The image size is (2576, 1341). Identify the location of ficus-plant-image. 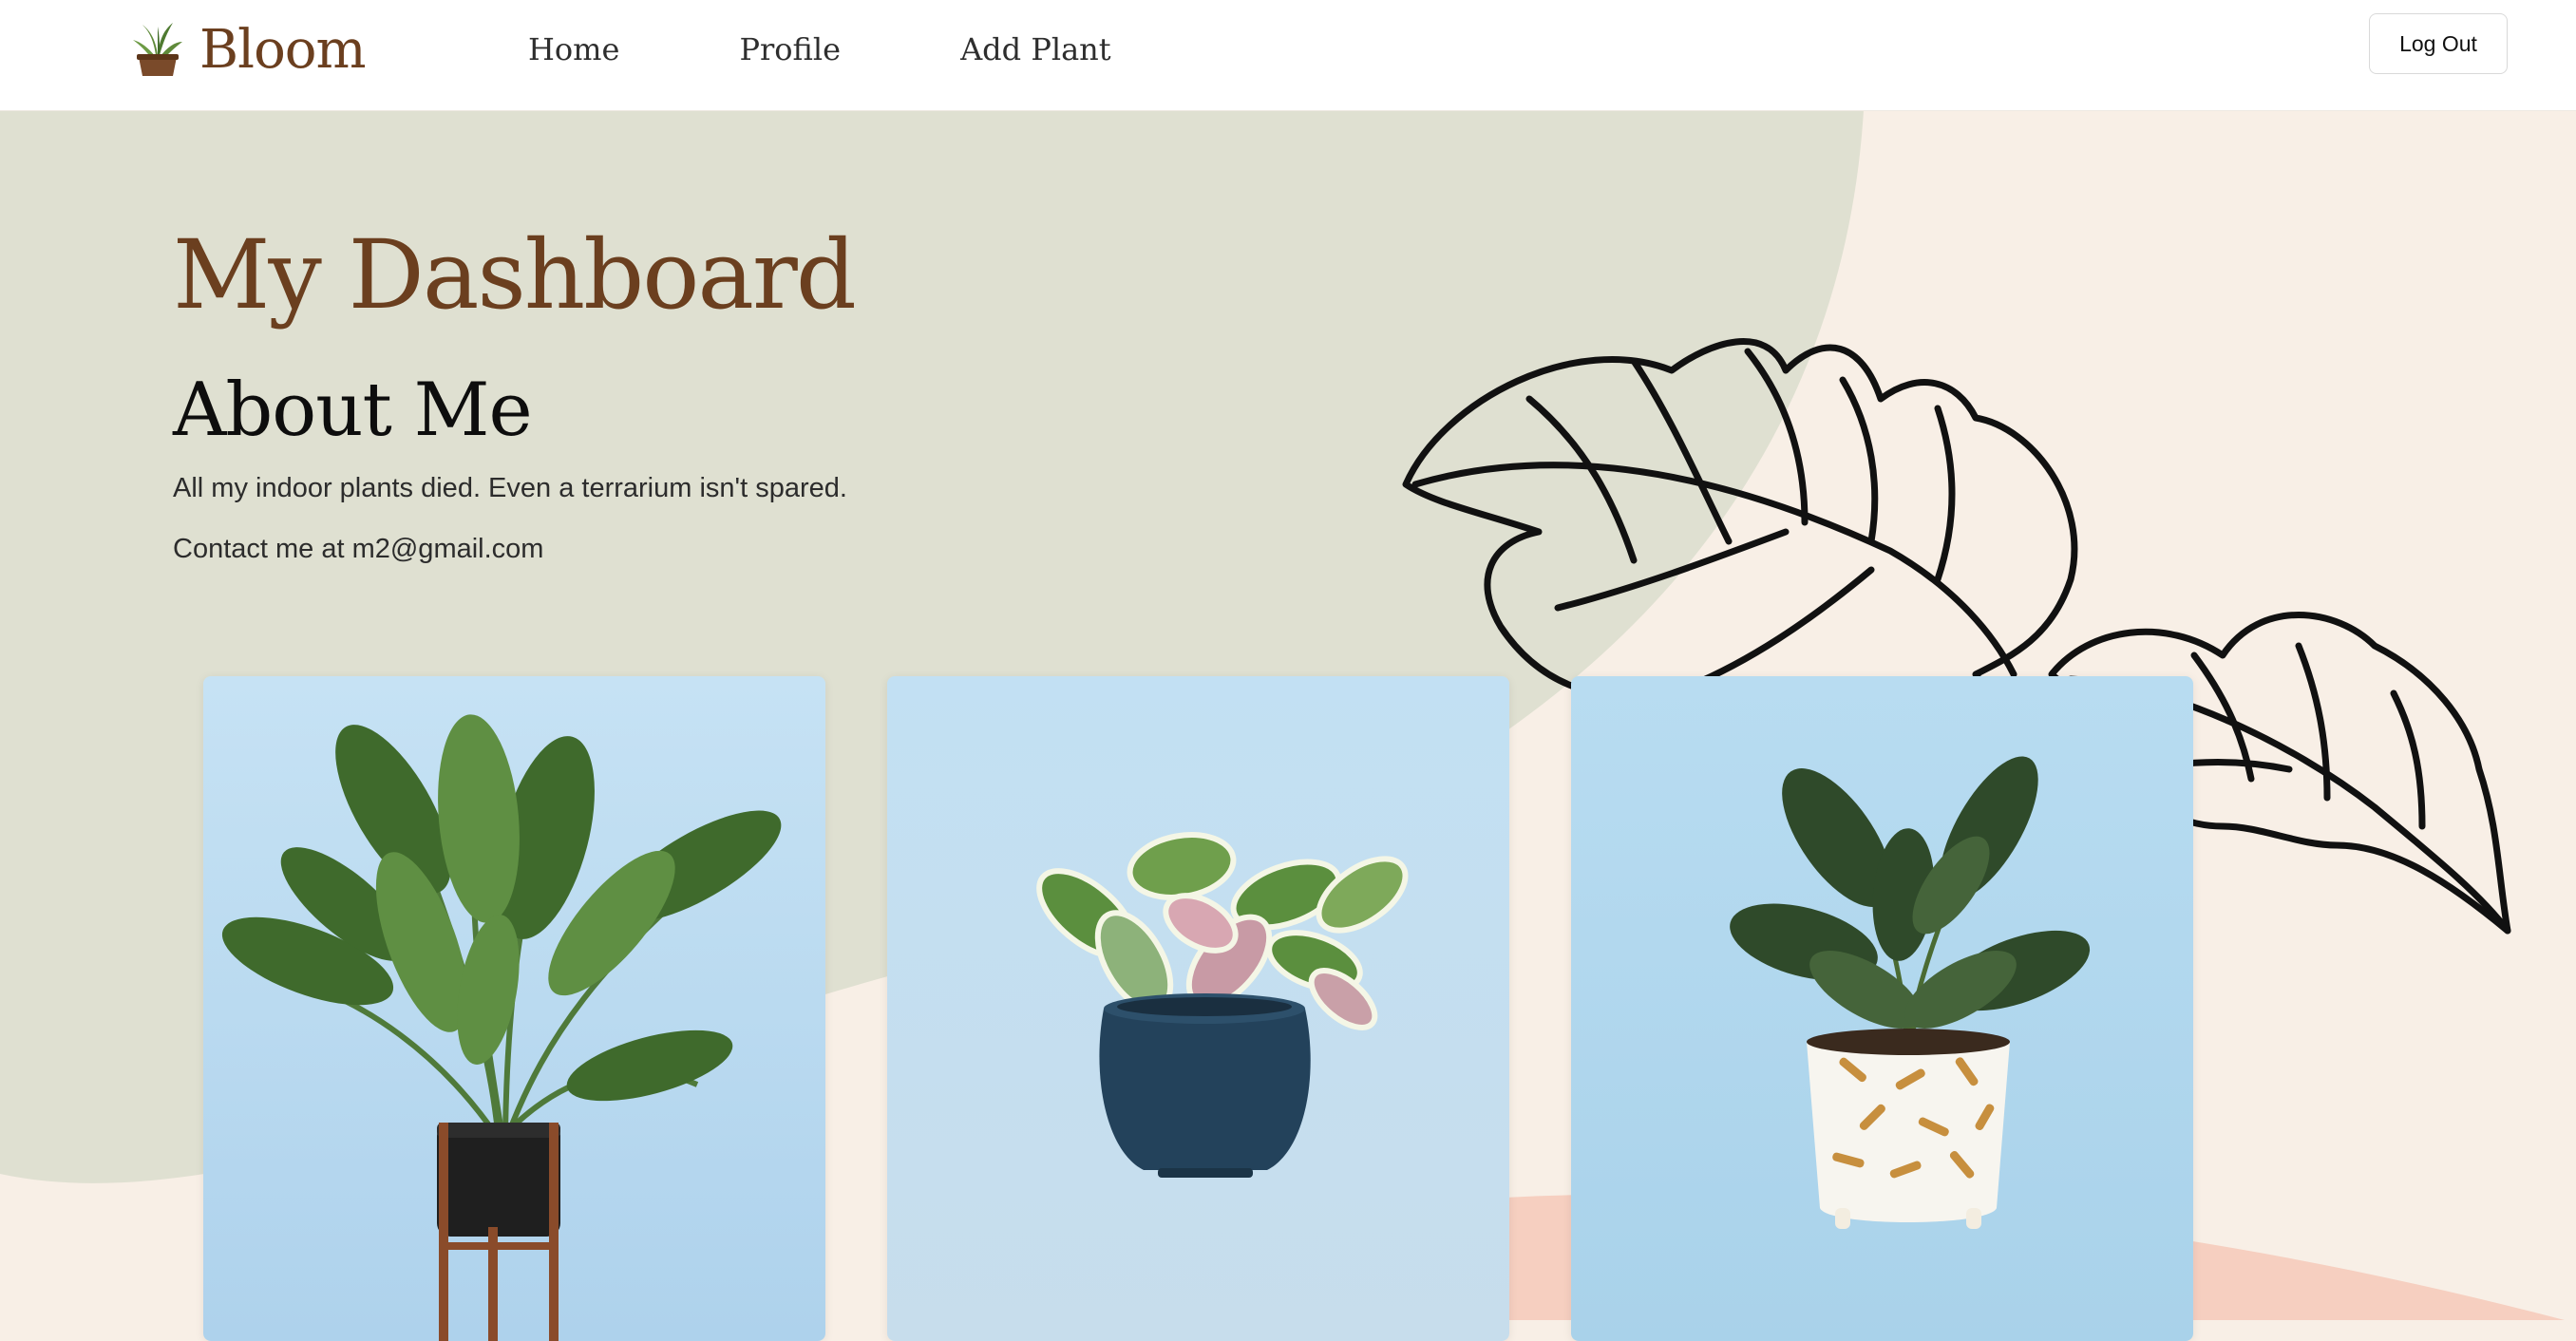
(1882, 1009).